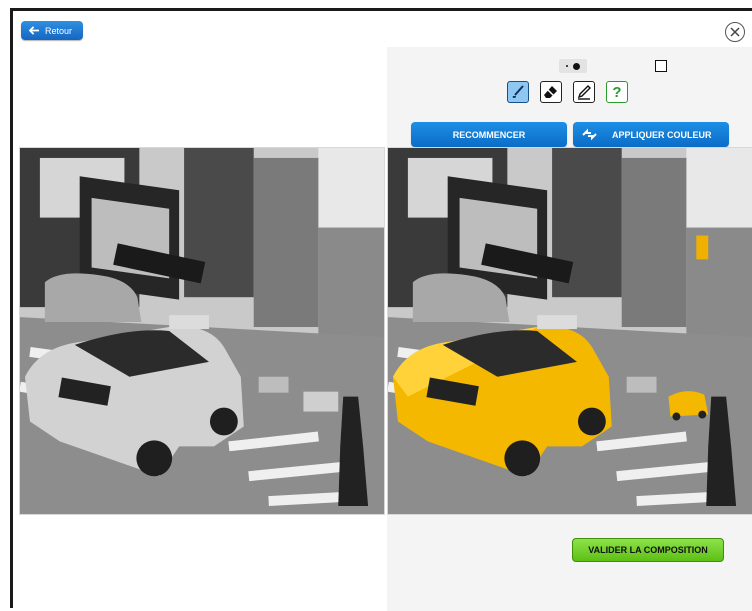 Image resolution: width=752 pixels, height=611 pixels. I want to click on eraser-tool-button, so click(551, 92).